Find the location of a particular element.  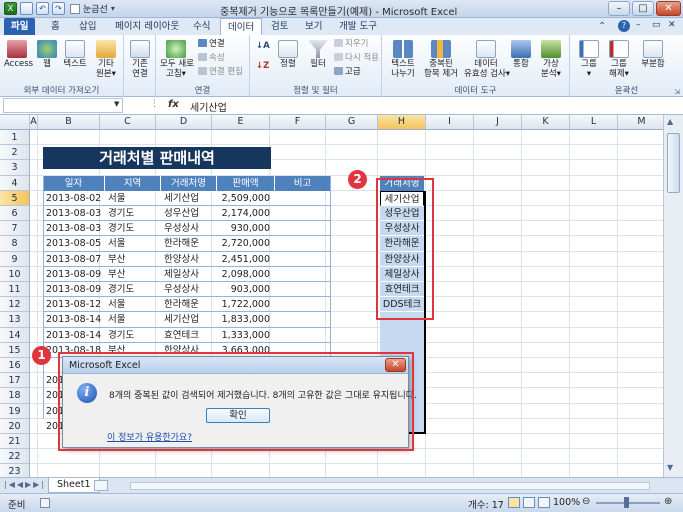

column-header: A is located at coordinates (34, 122).